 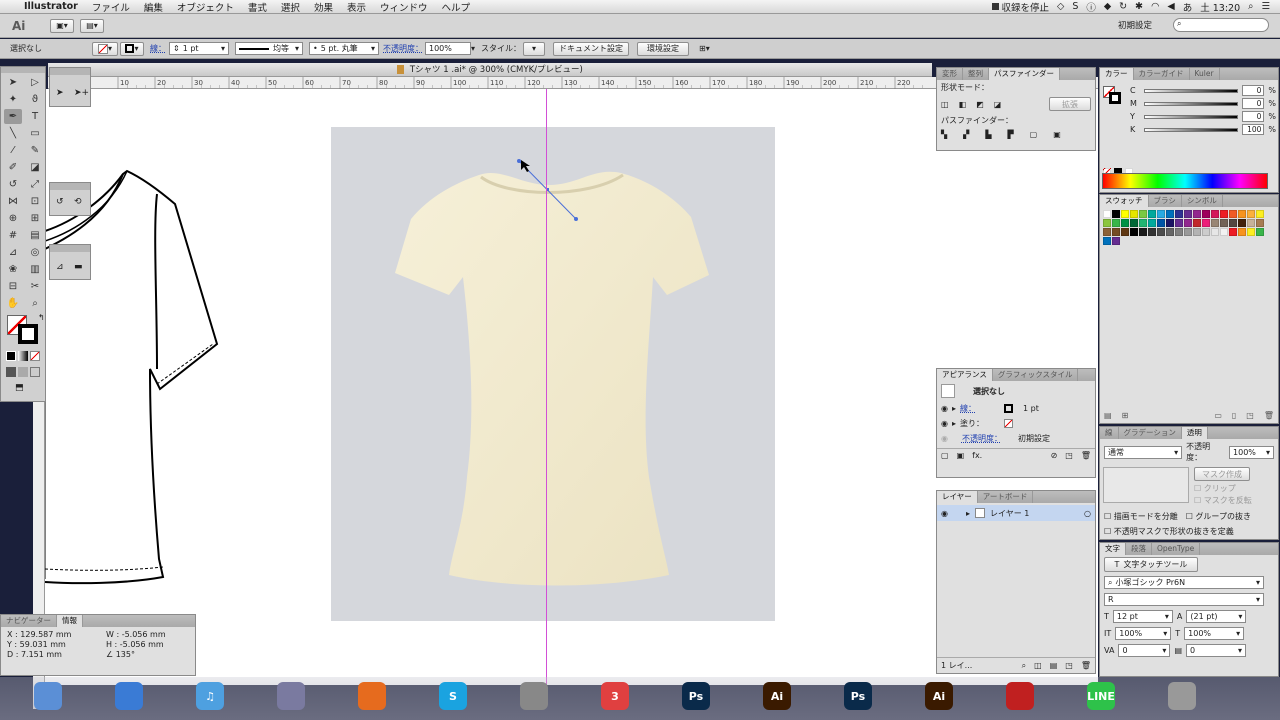 I want to click on disclosure-triangle-icon: ▸, so click(x=954, y=423).